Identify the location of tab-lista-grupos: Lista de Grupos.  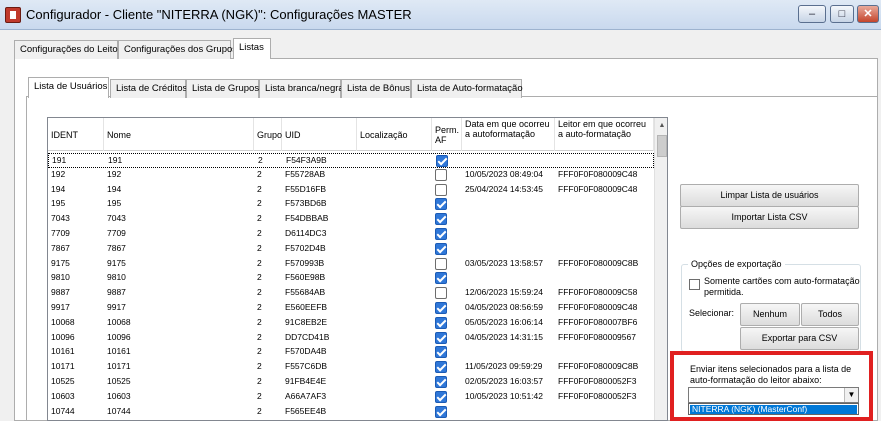
(222, 88).